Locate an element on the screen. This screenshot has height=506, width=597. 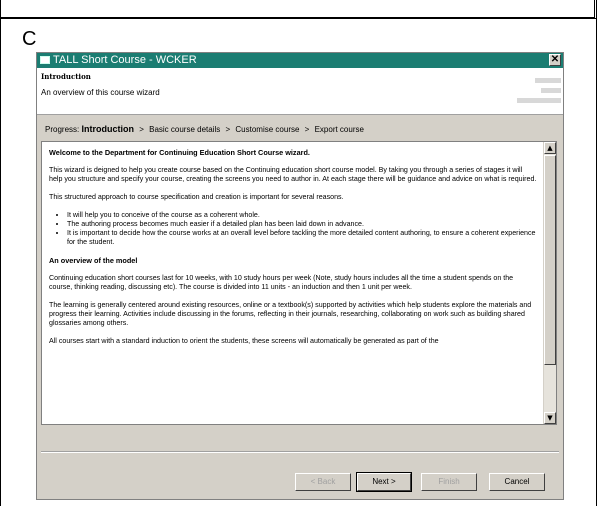
button-separator is located at coordinates (300, 452).